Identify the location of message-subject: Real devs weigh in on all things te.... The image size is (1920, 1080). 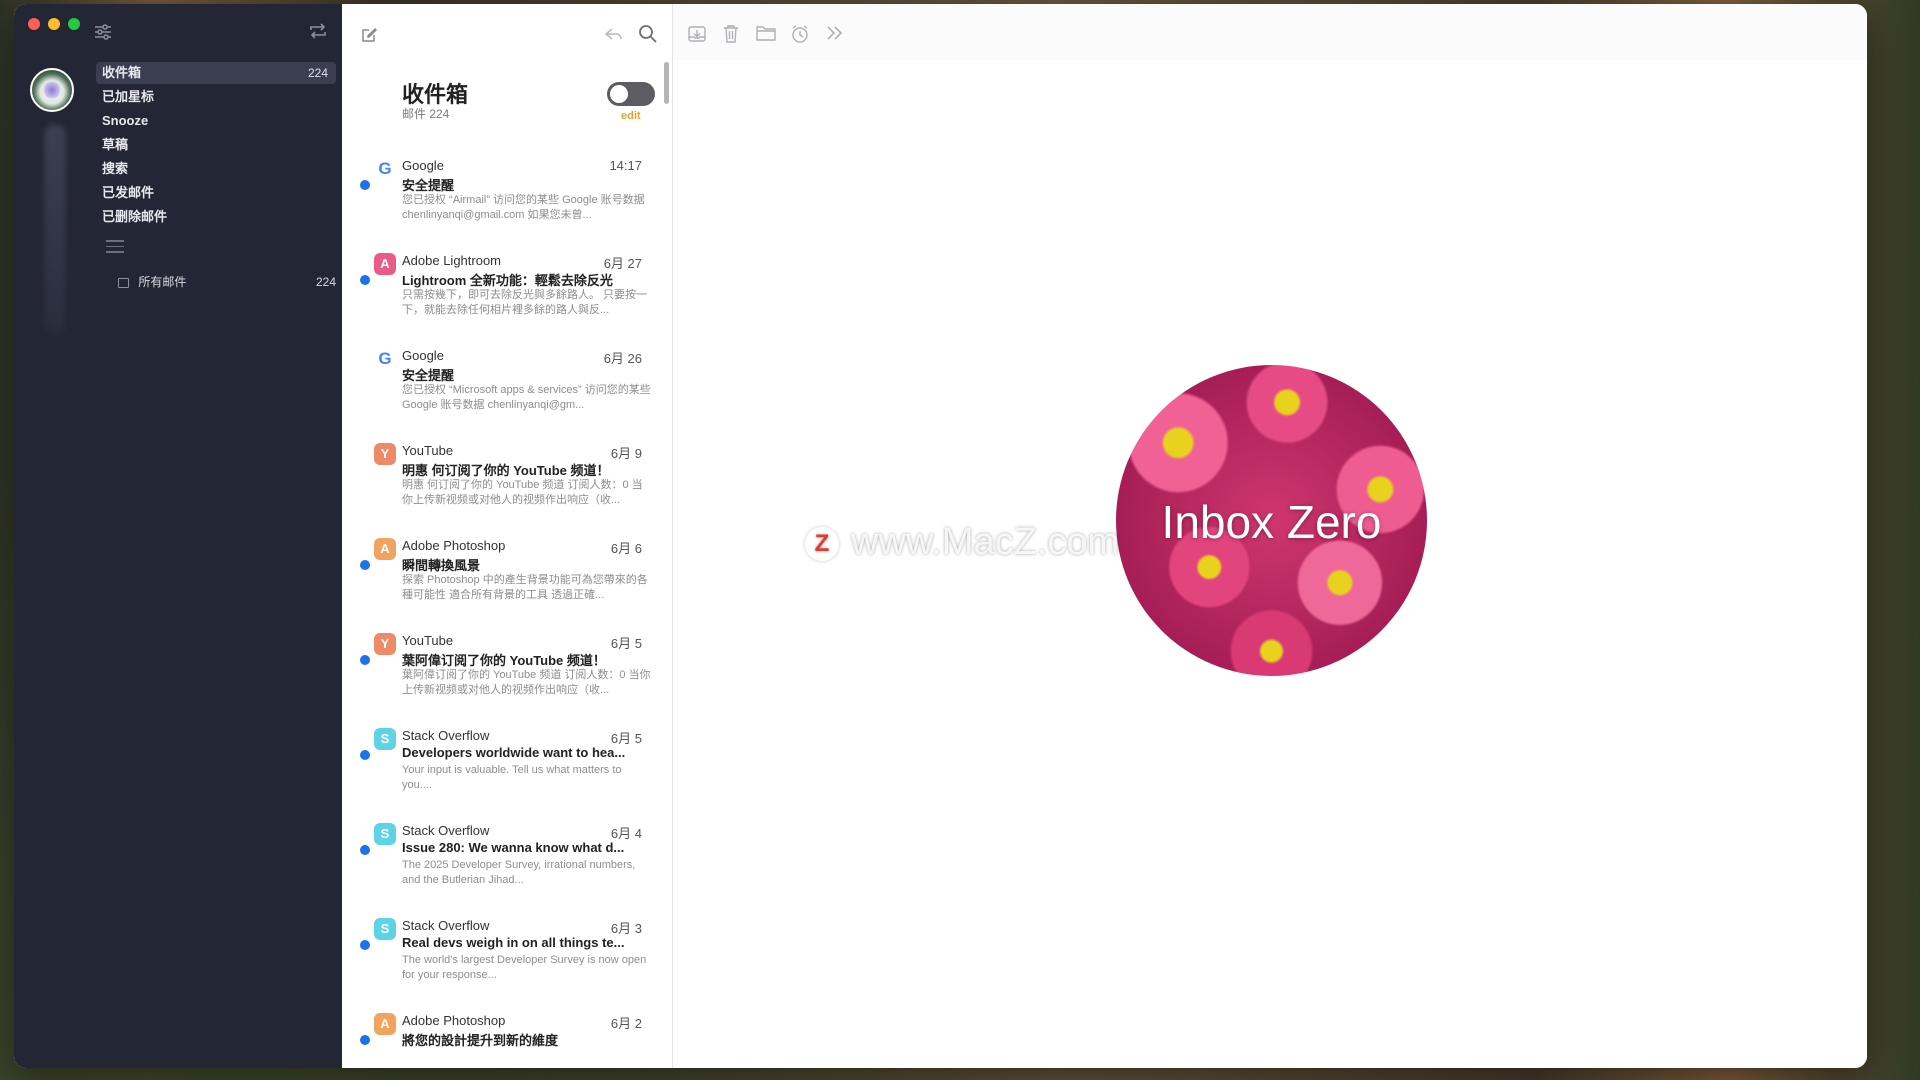
(513, 942).